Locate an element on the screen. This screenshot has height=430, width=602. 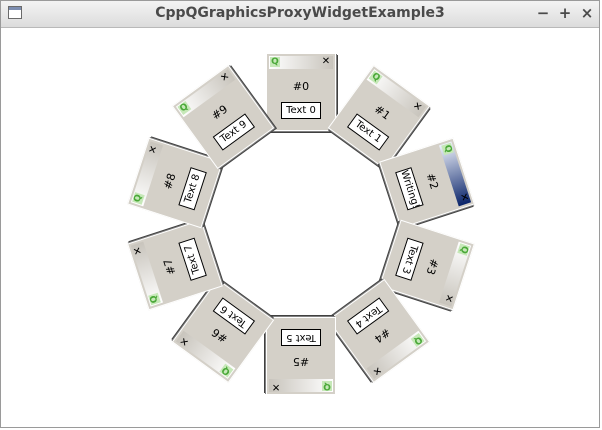
dialog-label: #5 is located at coordinates (301, 361).